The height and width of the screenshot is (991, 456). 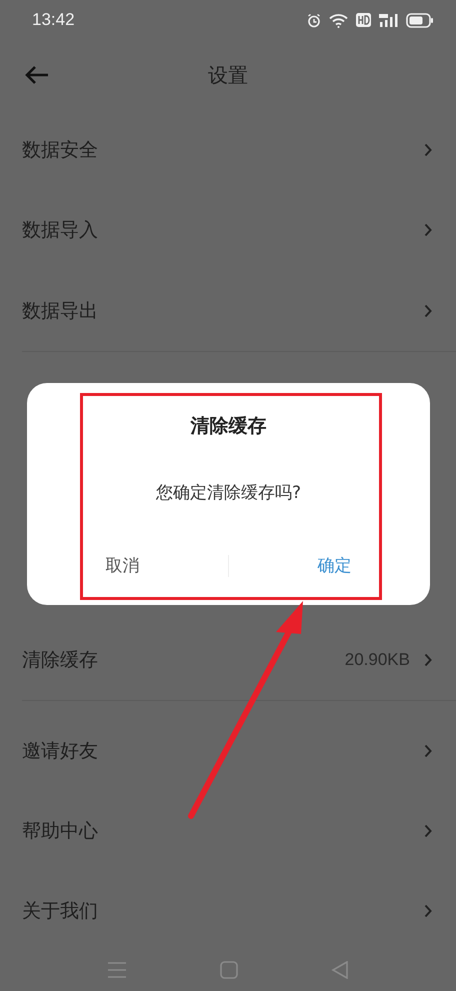 I want to click on confirm-button: 确定, so click(x=335, y=565).